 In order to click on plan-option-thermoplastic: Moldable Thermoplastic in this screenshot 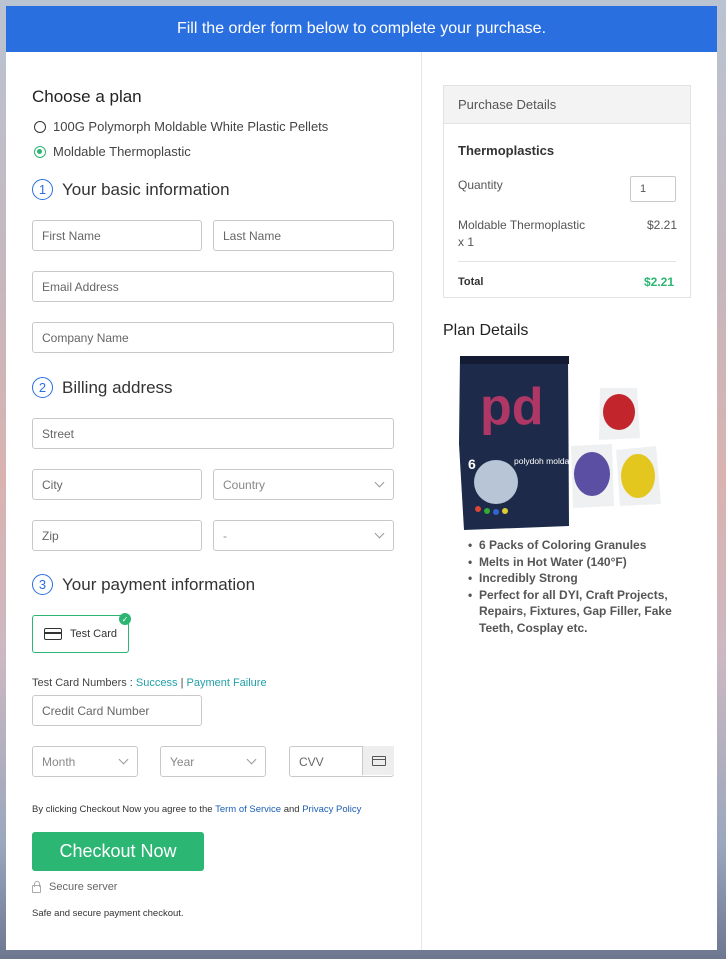, I will do `click(112, 151)`.